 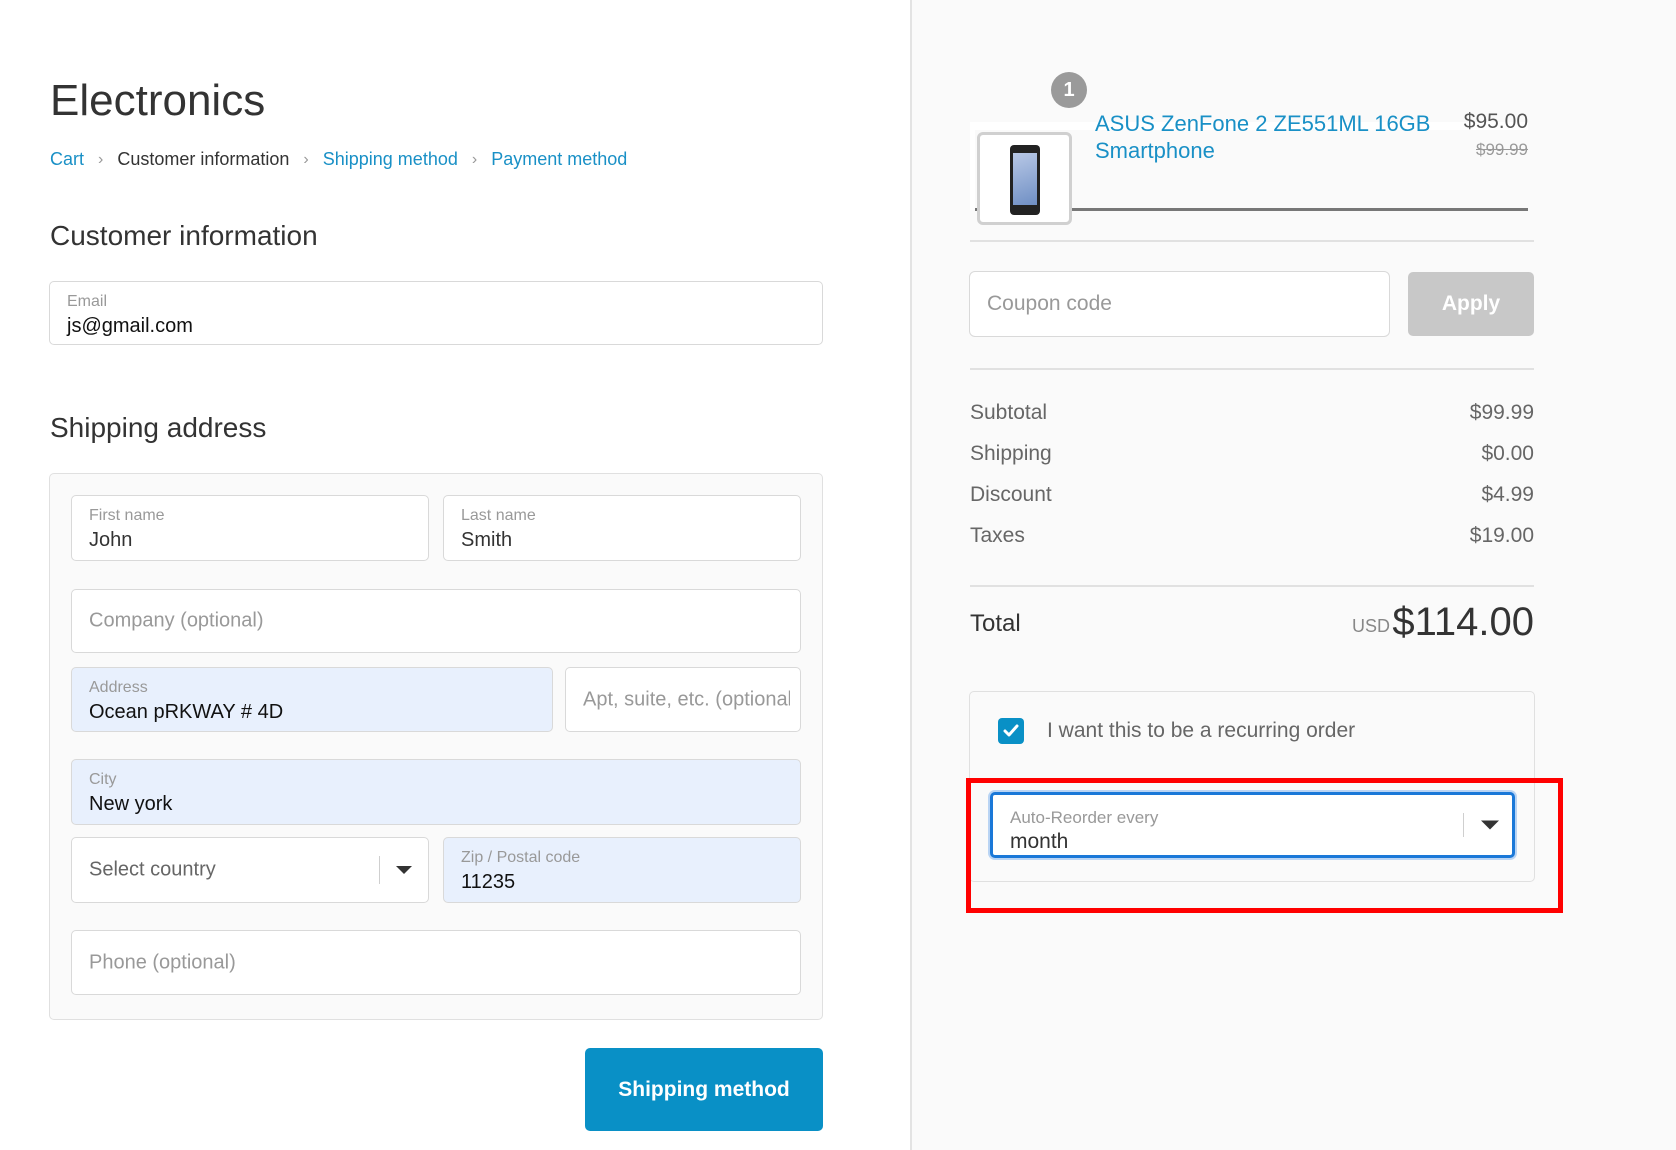 What do you see at coordinates (87, 301) in the screenshot?
I see `email-label: Email` at bounding box center [87, 301].